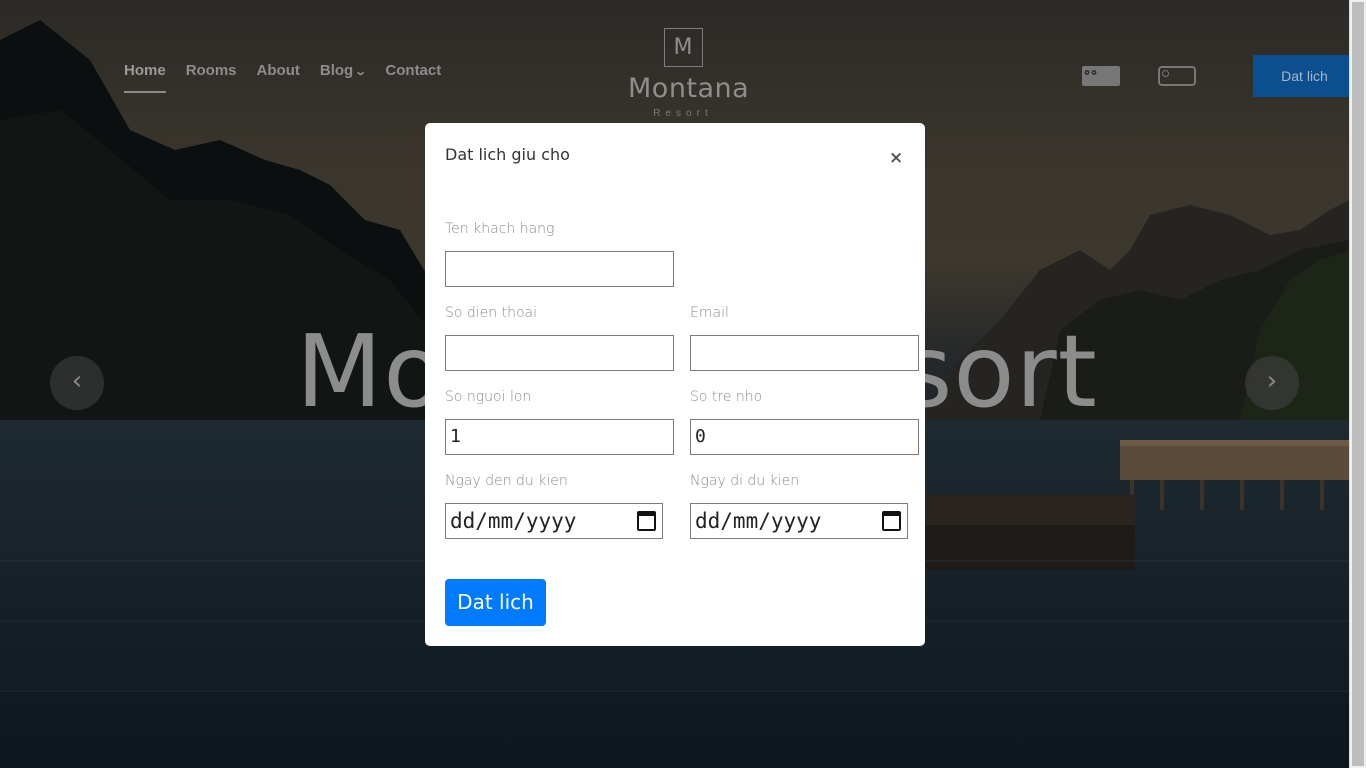  I want to click on tripadvisor-icon, so click(1158, 76).